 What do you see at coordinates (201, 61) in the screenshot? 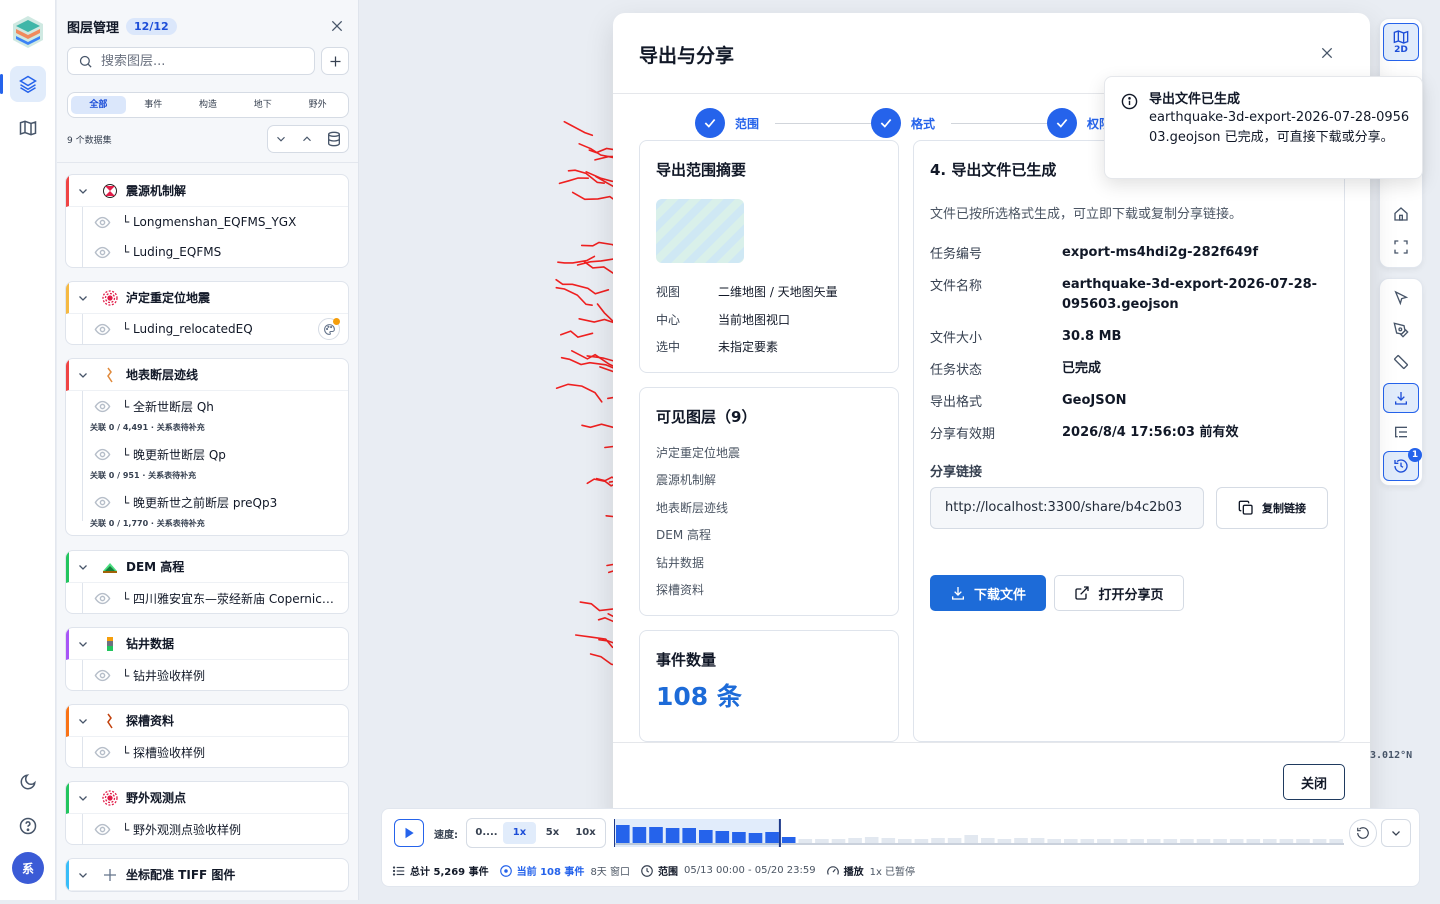
I see `layer-search-input` at bounding box center [201, 61].